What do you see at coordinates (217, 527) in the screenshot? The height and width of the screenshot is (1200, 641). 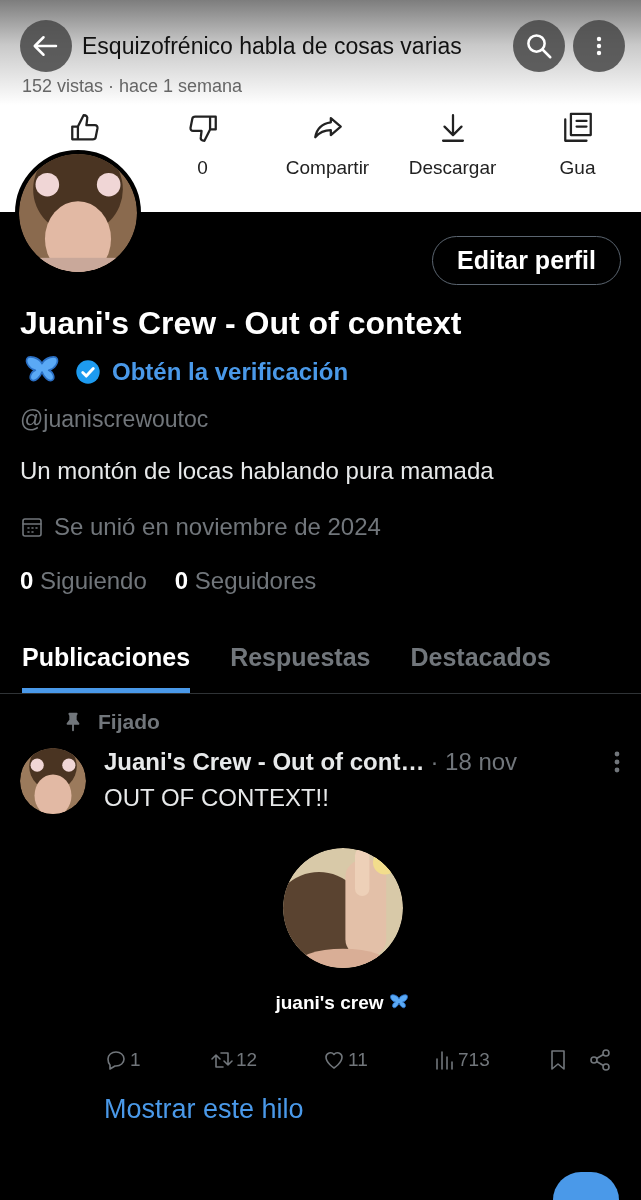 I see `join-date: Se unió en noviembre de 2024` at bounding box center [217, 527].